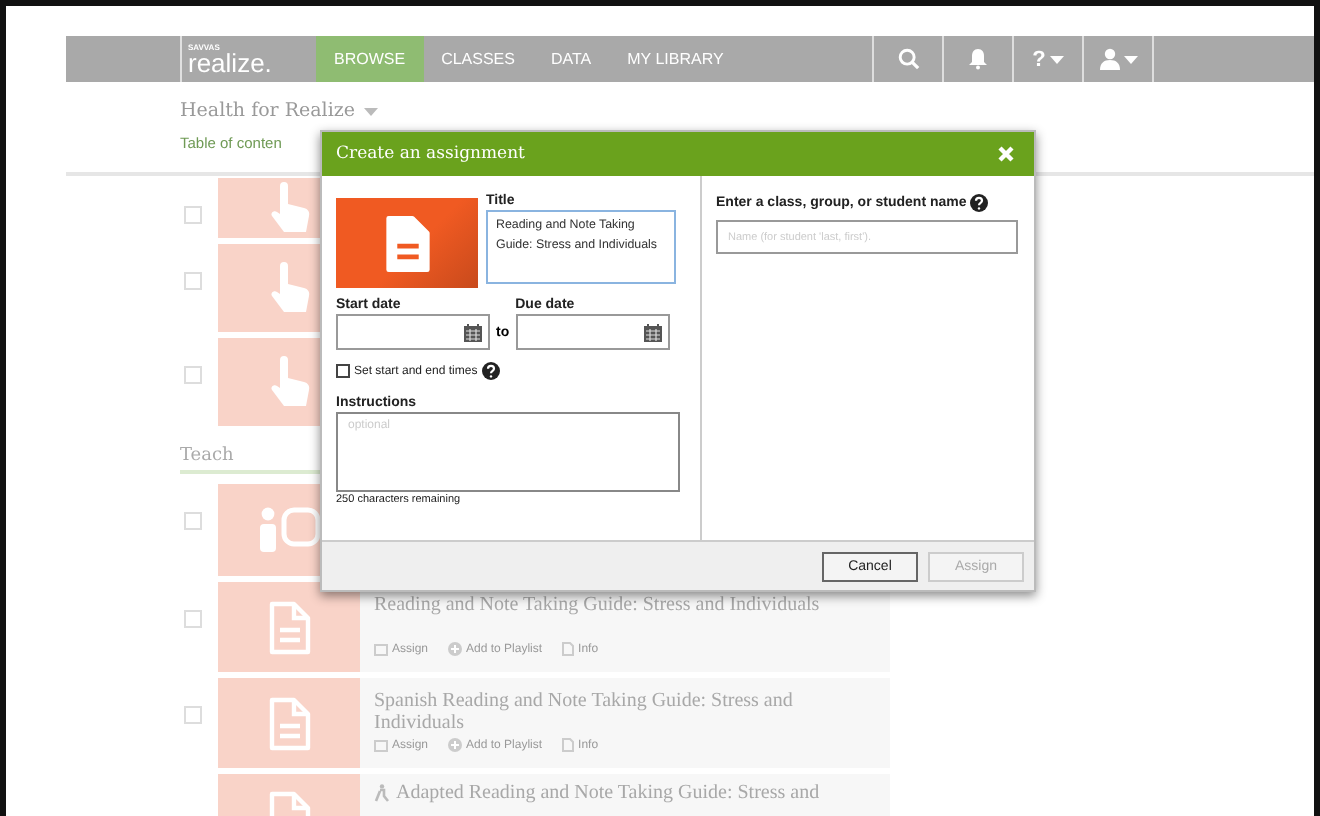 The image size is (1320, 816). Describe the element at coordinates (597, 605) in the screenshot. I see `resource-title: Reading and Note Taking Guide: Stress and Individuals` at that location.